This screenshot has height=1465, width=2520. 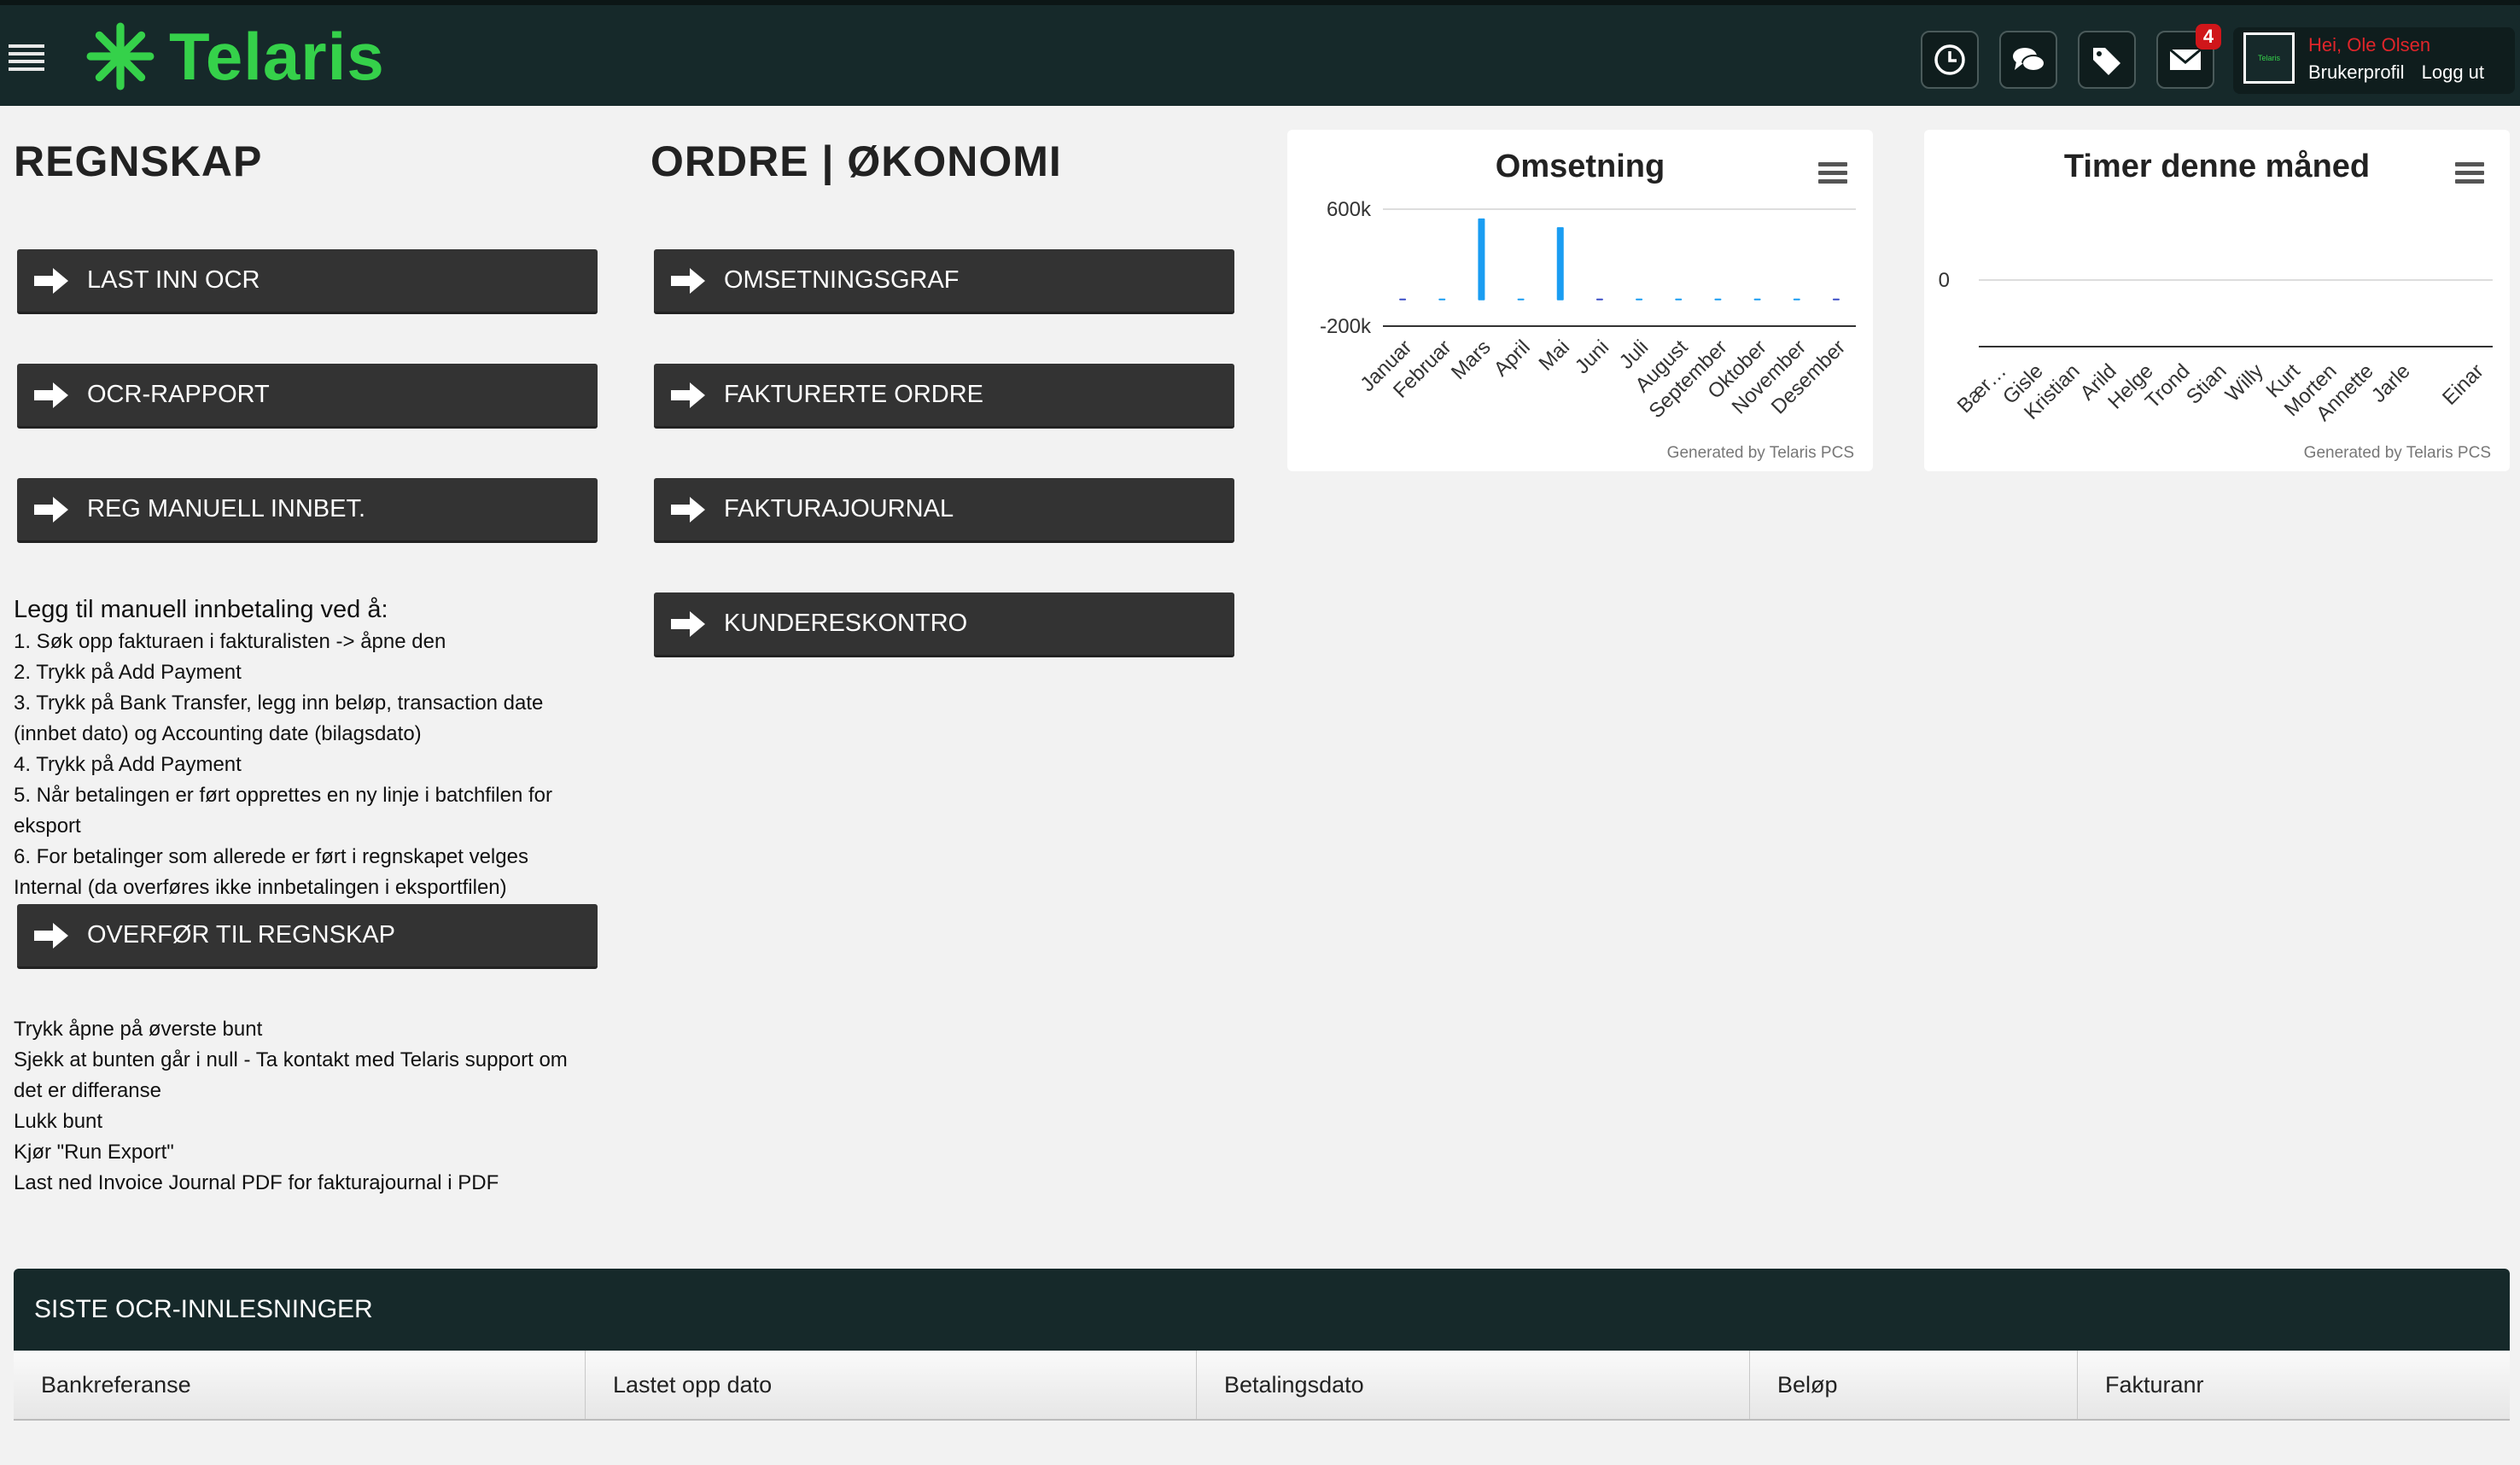 What do you see at coordinates (842, 280) in the screenshot?
I see `button-label: OMSETNINGSGRAF` at bounding box center [842, 280].